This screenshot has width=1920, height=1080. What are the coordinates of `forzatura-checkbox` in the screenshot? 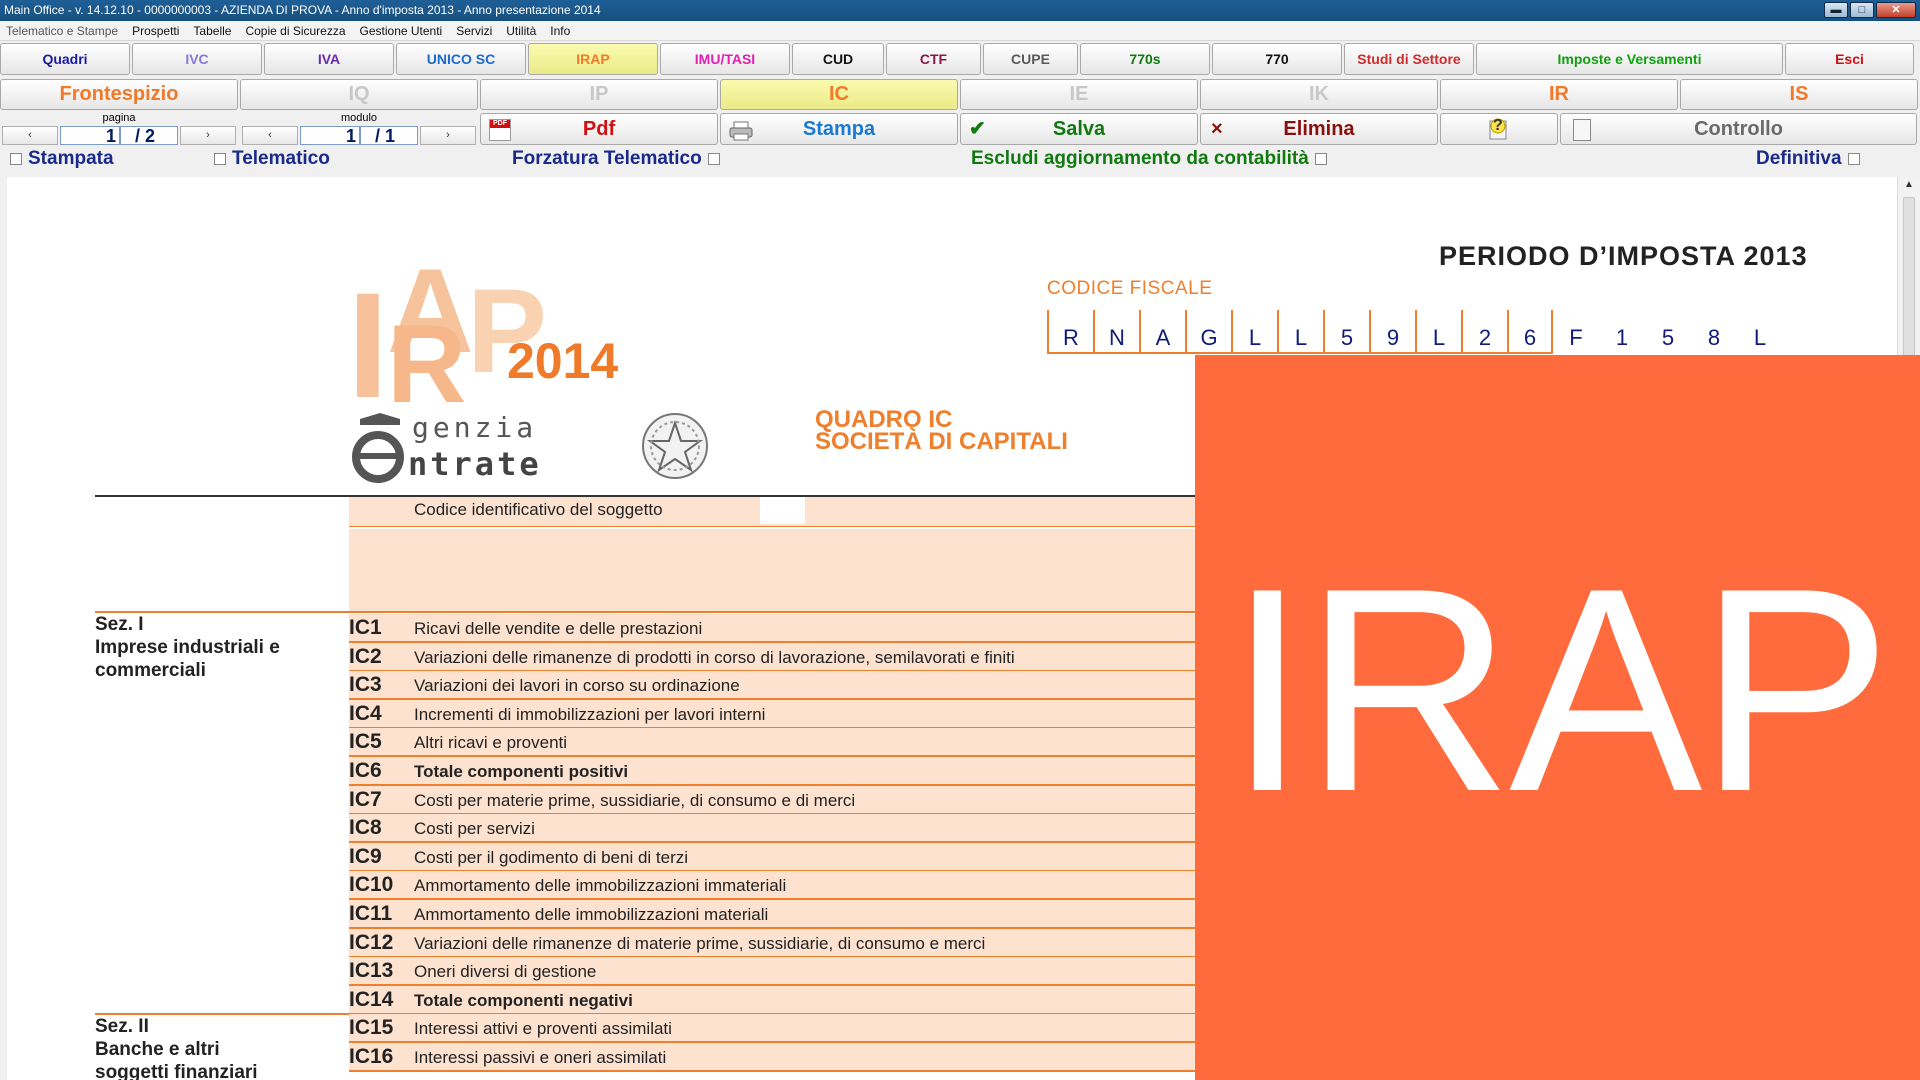 It's located at (713, 159).